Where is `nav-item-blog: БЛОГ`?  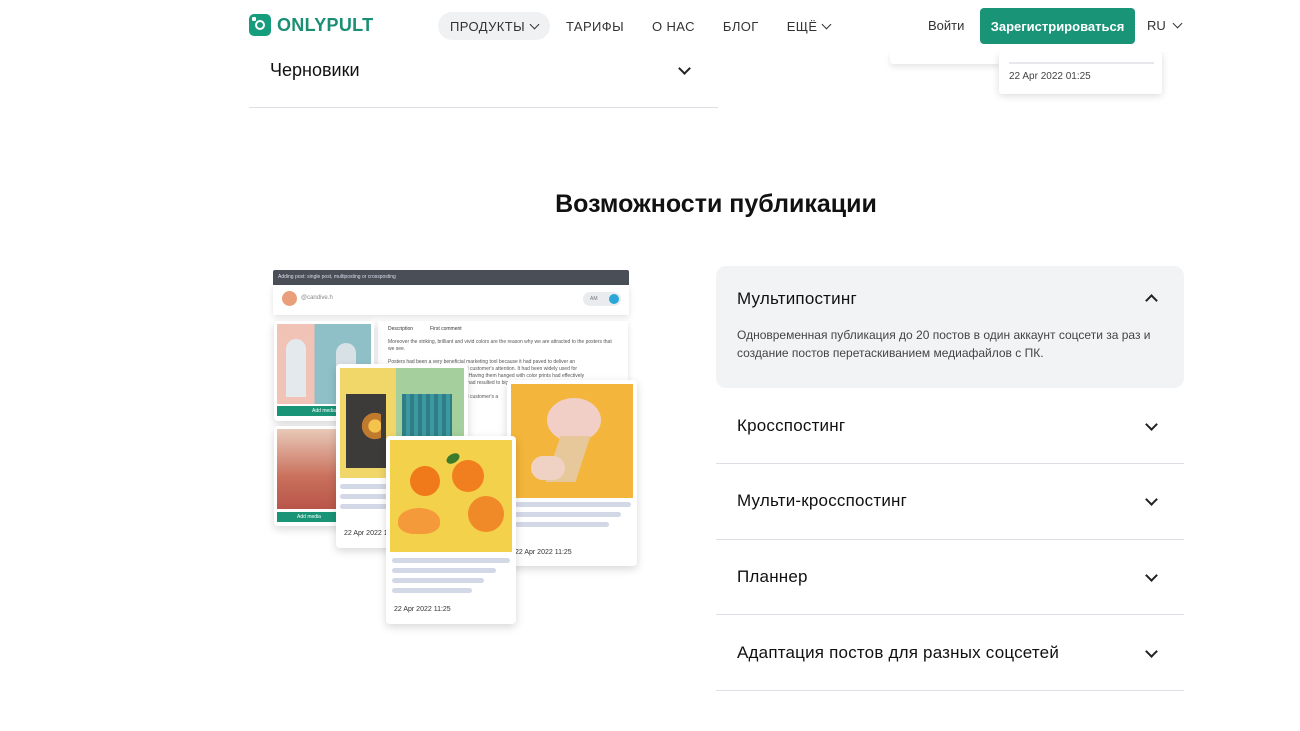
nav-item-blog: БЛОГ is located at coordinates (741, 26).